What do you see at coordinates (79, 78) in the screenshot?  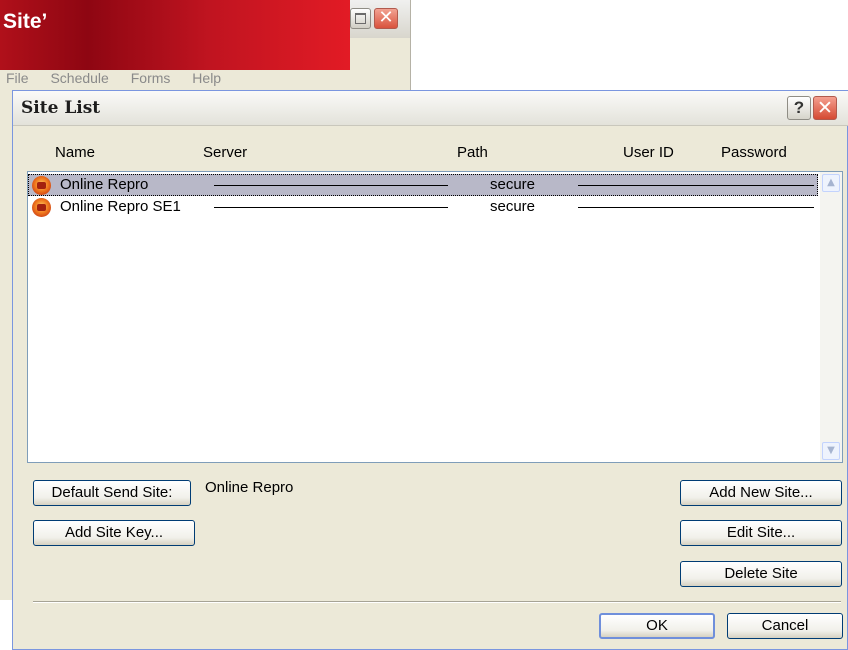 I see `menu-schedule: Schedule` at bounding box center [79, 78].